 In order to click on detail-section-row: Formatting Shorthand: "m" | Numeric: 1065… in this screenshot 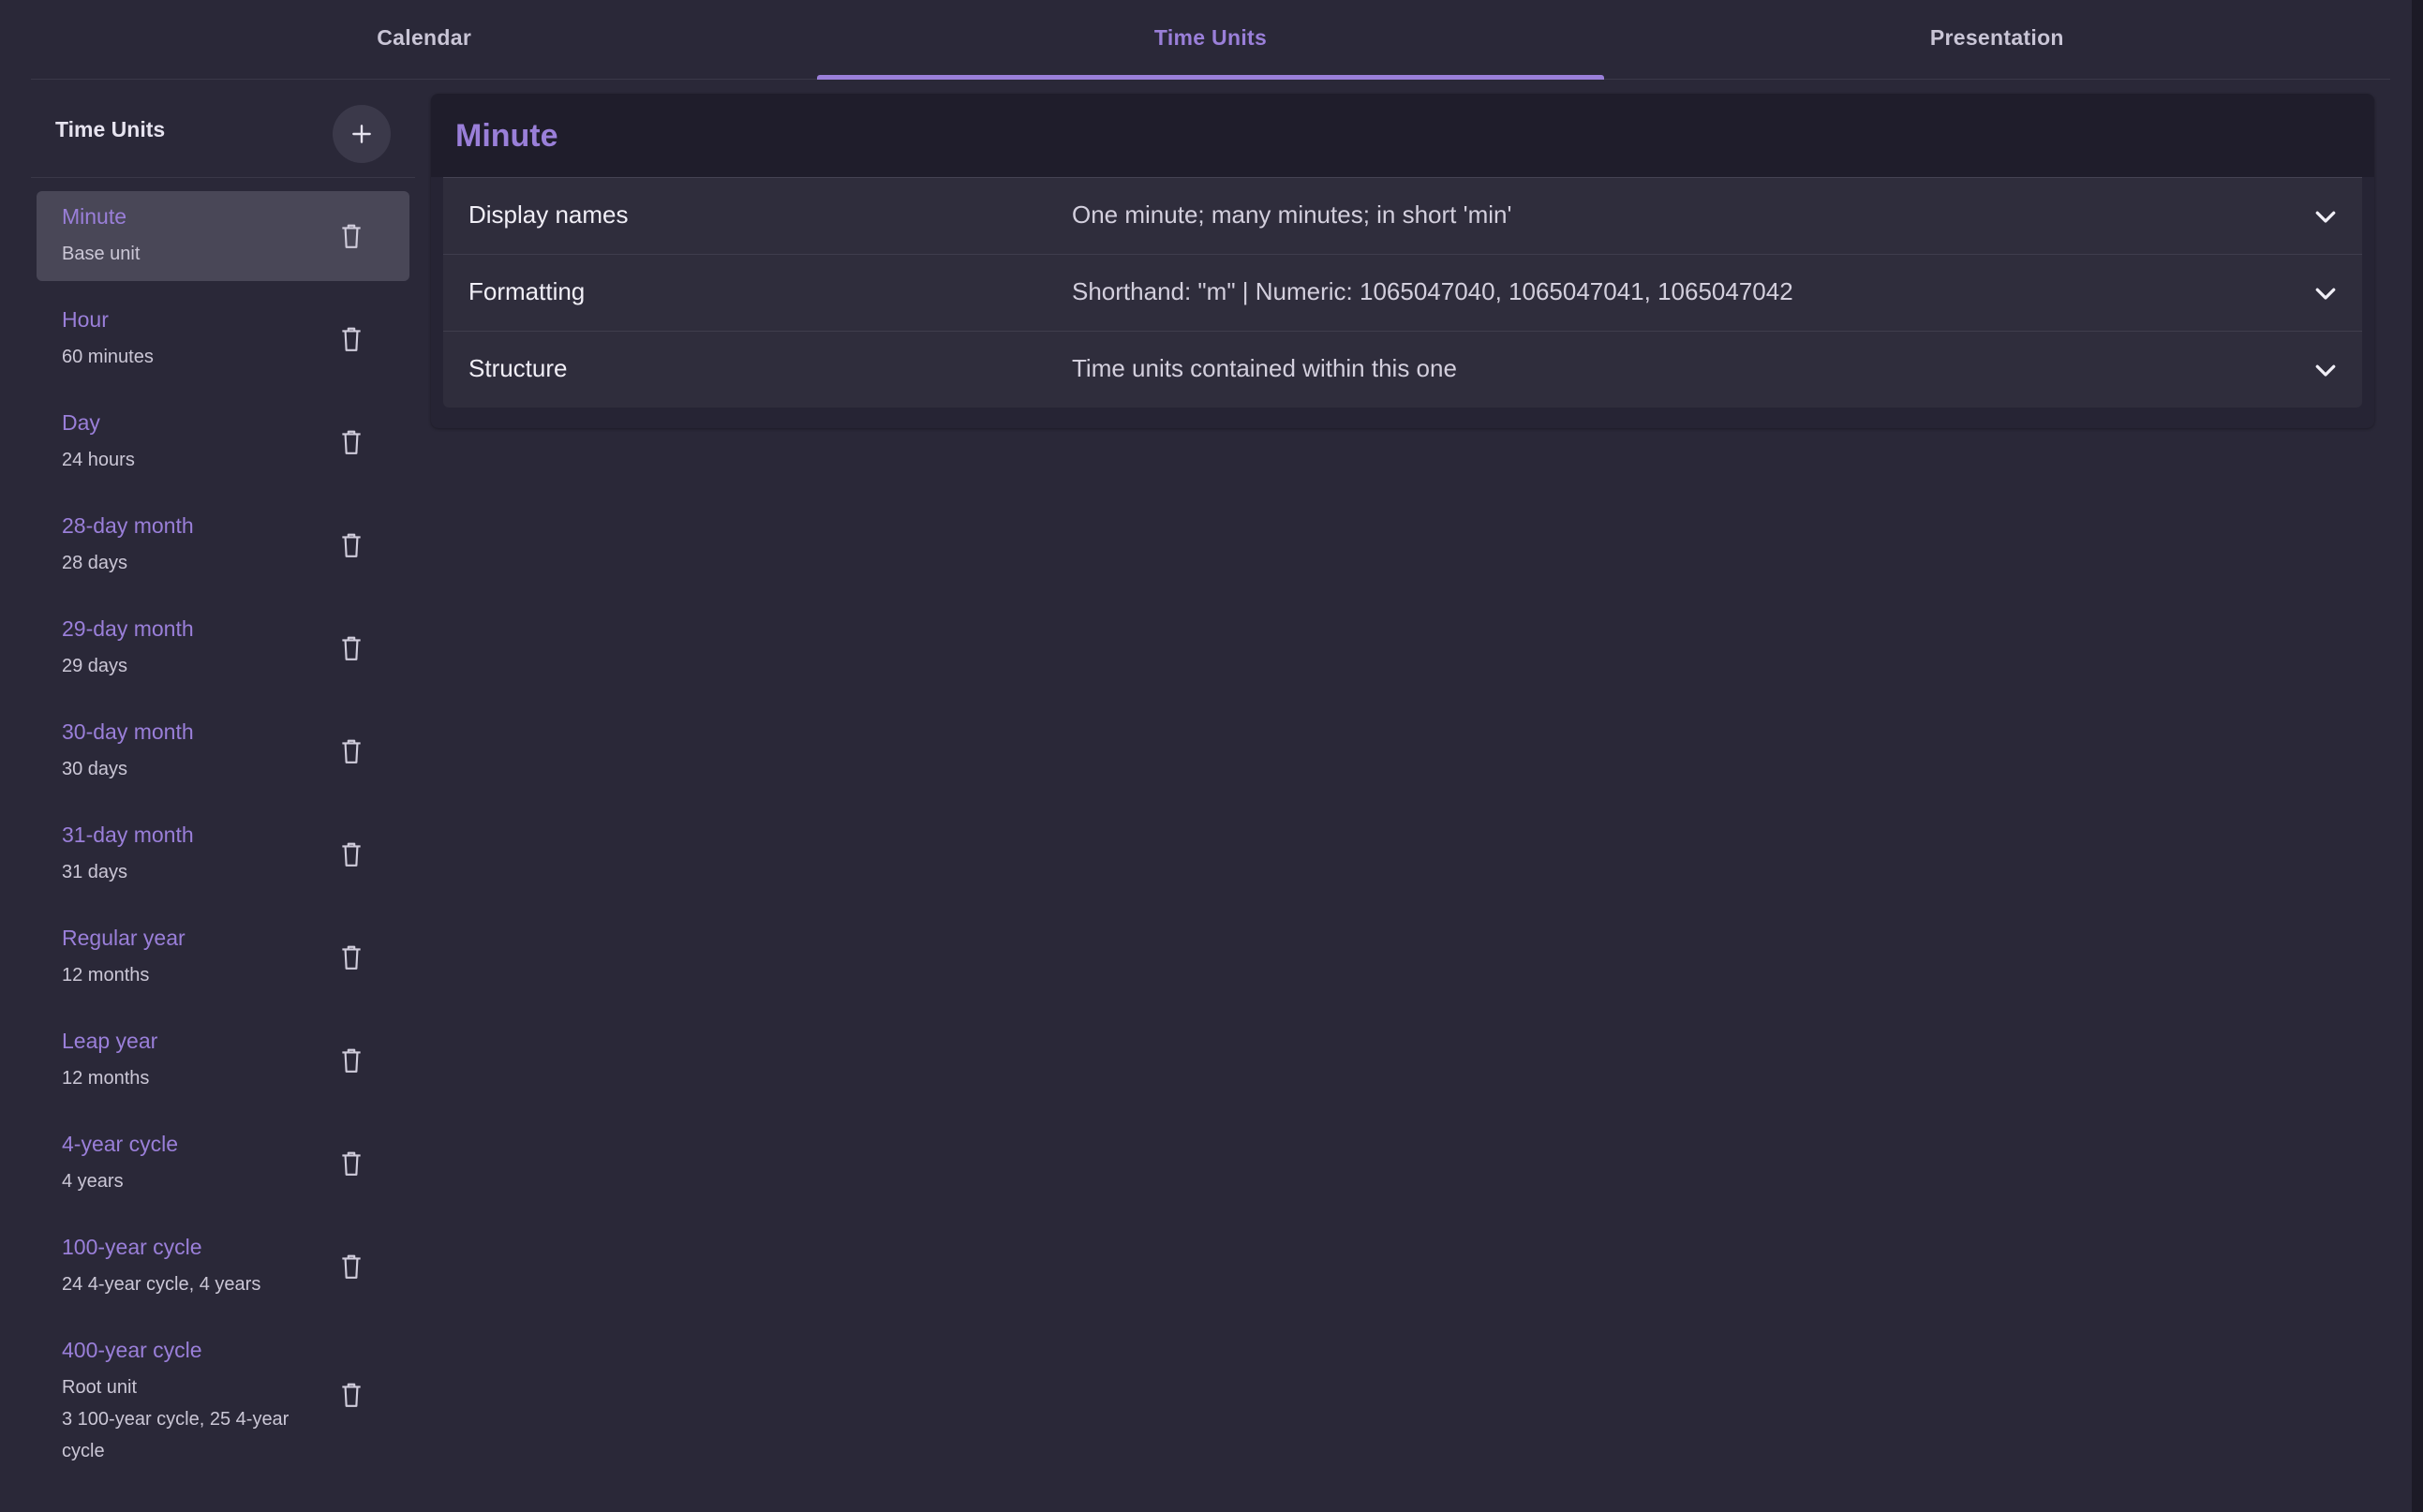, I will do `click(1402, 292)`.